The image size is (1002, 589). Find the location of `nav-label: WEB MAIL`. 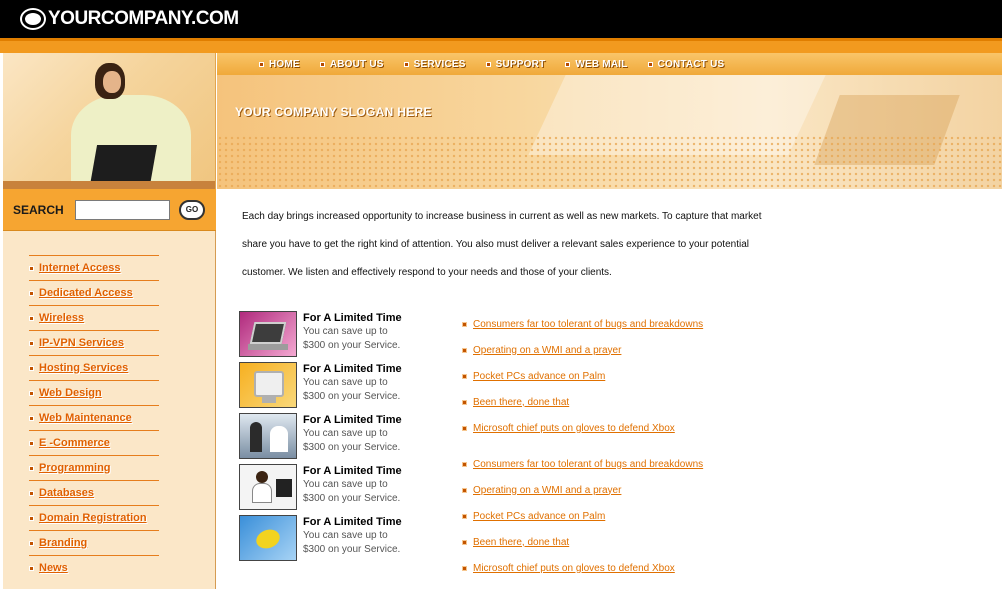

nav-label: WEB MAIL is located at coordinates (601, 64).